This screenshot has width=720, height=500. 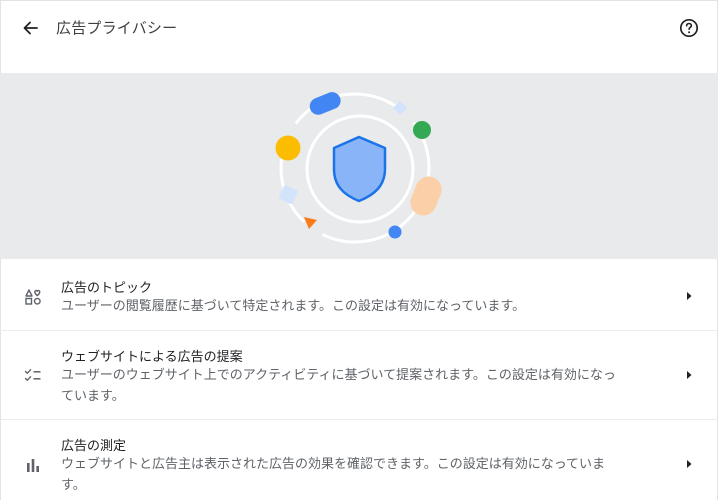 I want to click on arrow-back-icon, so click(x=30, y=28).